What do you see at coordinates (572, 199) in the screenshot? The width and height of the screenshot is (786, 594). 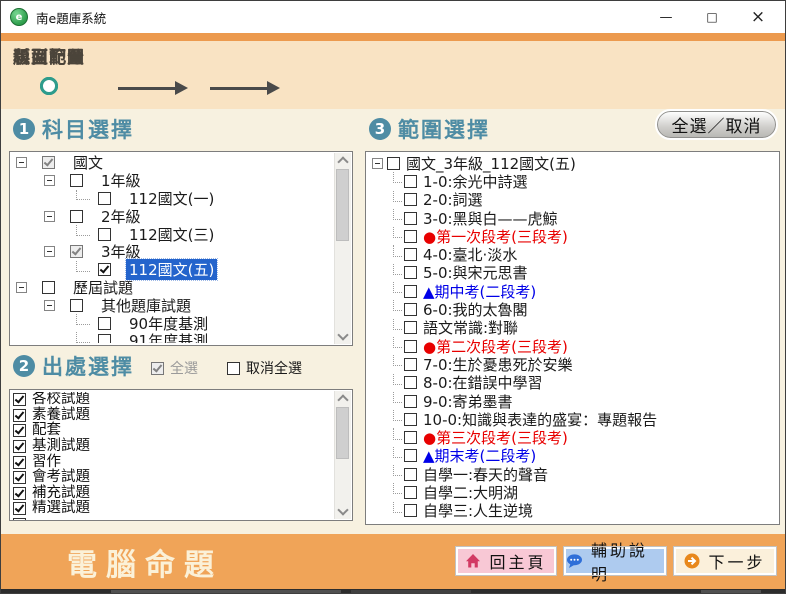 I see `scope-tree-item: 2-0:詞選` at bounding box center [572, 199].